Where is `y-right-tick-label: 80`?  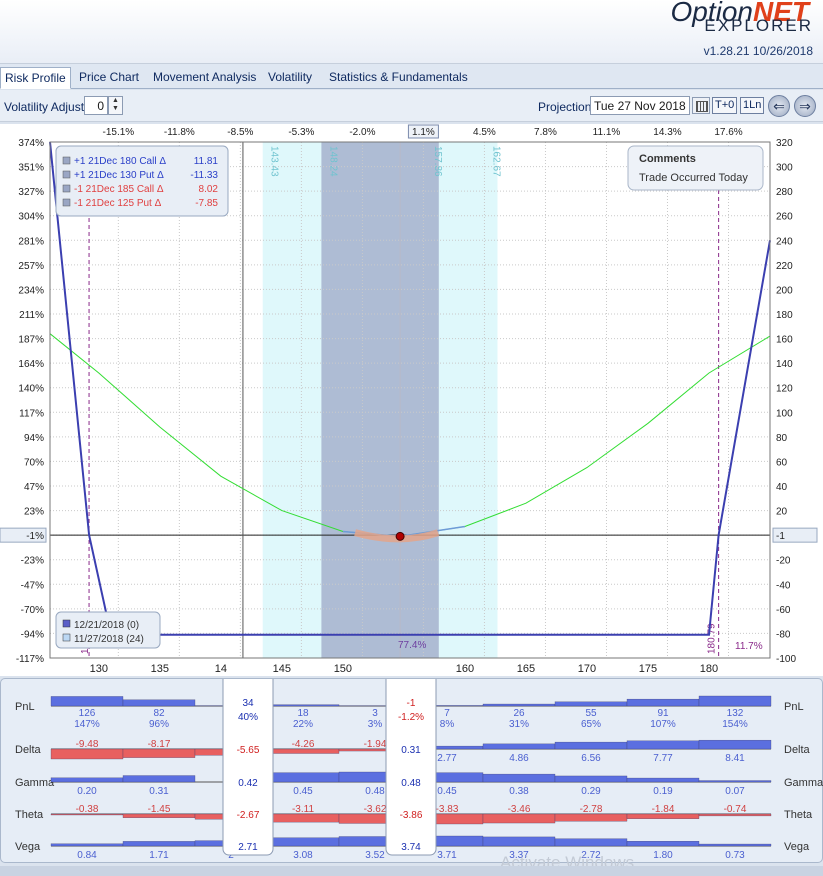 y-right-tick-label: 80 is located at coordinates (782, 438).